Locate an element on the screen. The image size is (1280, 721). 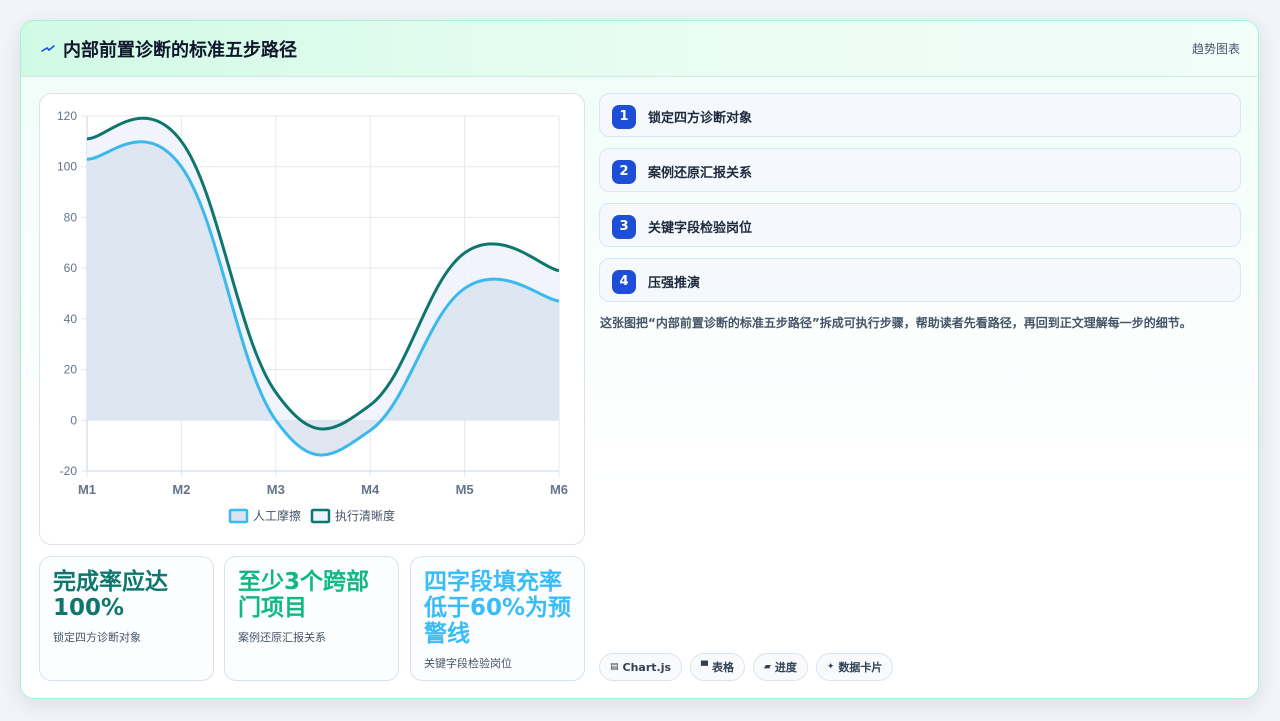
legend-label: 执行清晰度 is located at coordinates (365, 515).